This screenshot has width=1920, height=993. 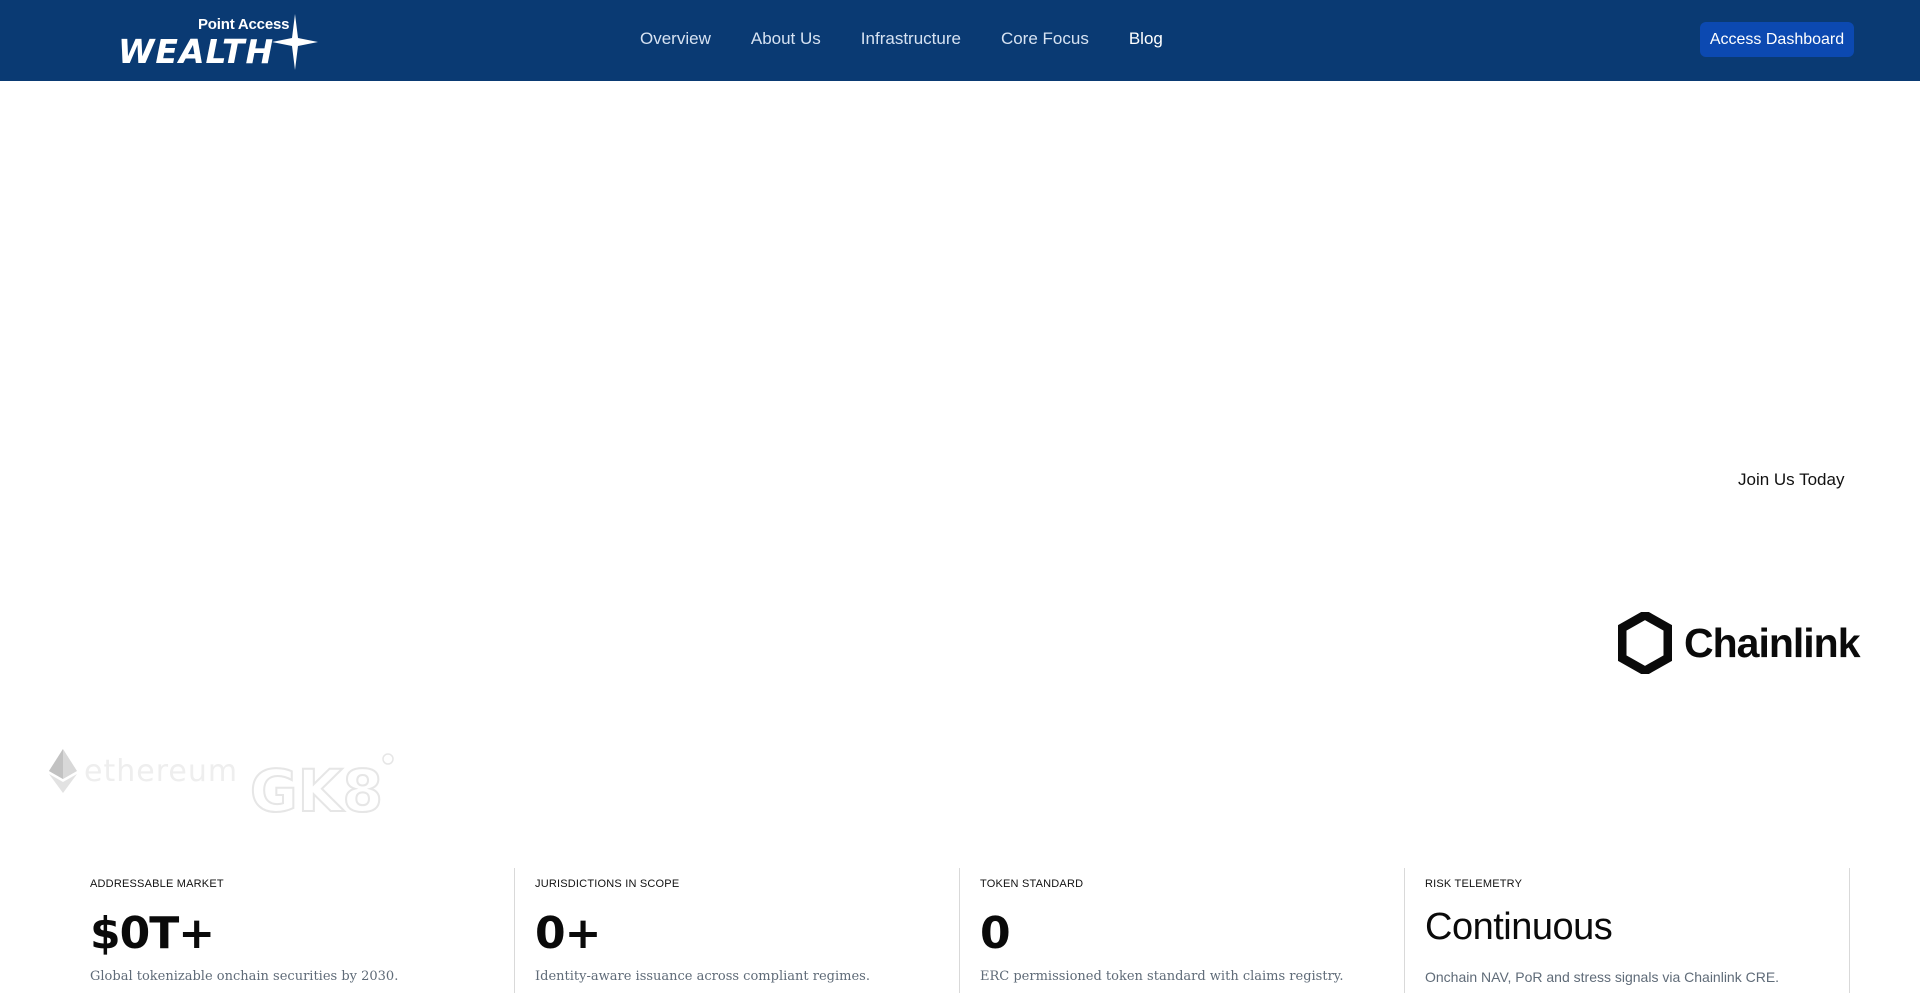 I want to click on stat-value: 0, so click(x=995, y=933).